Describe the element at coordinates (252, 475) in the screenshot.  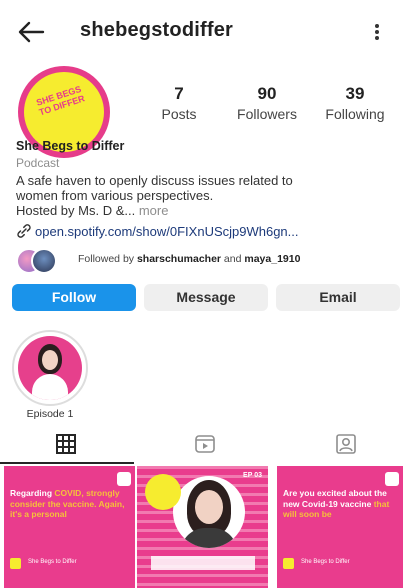
I see `episode-label: EP 03` at that location.